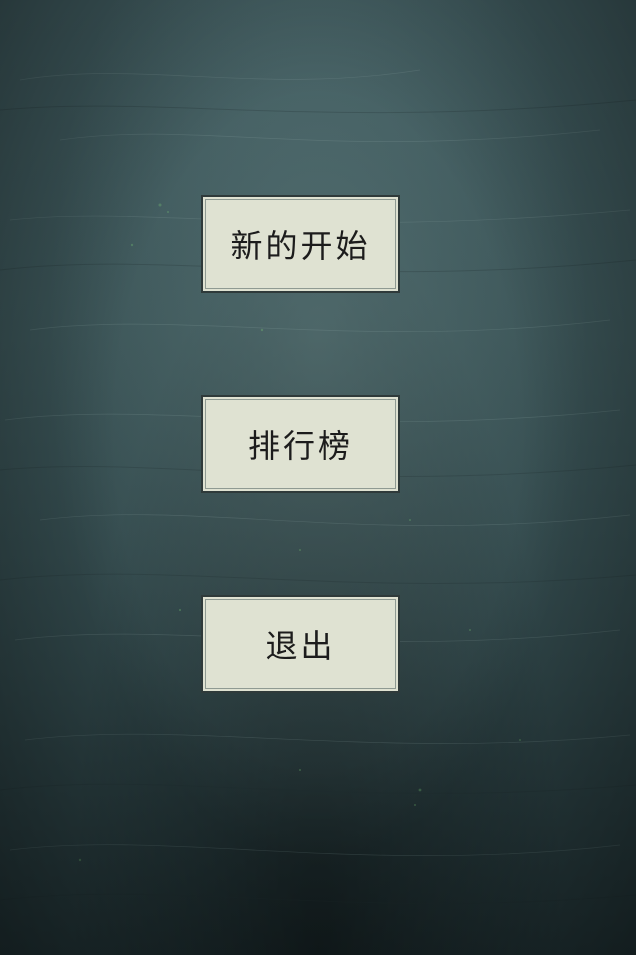  I want to click on exit-button: 退出, so click(300, 644).